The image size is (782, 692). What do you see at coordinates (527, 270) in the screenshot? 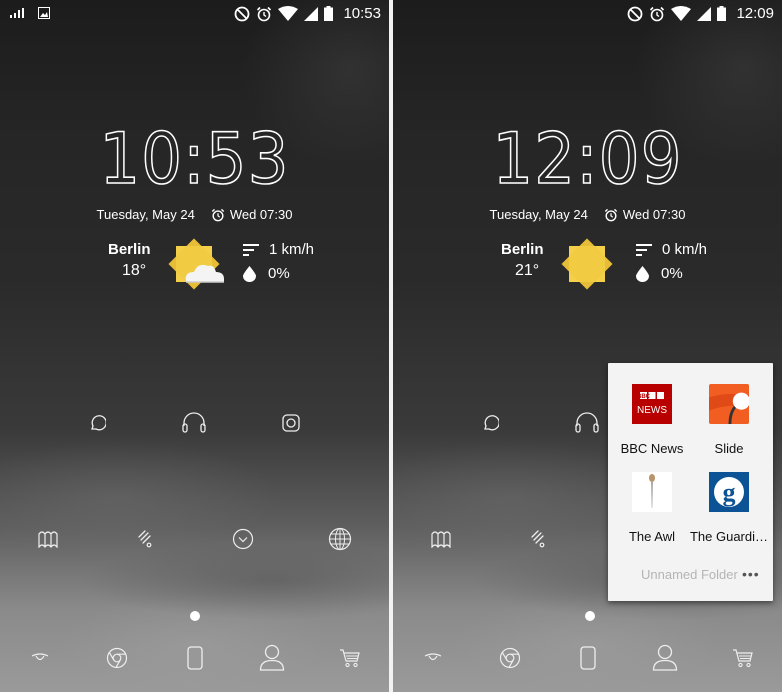
I see `weather-temperature: 21°` at bounding box center [527, 270].